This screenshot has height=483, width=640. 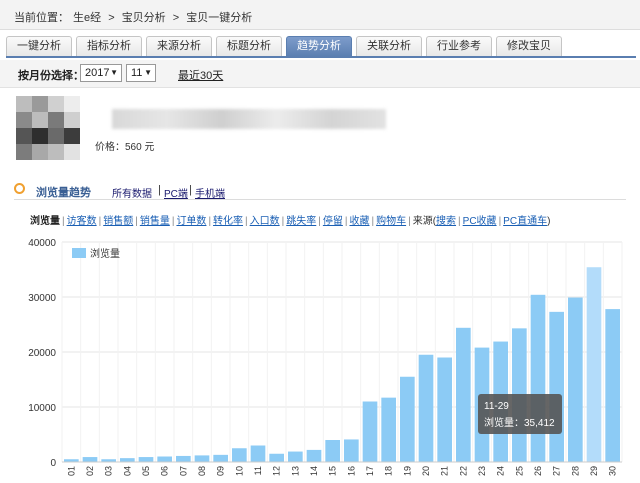 I want to click on metric-source-close: ), so click(x=549, y=221).